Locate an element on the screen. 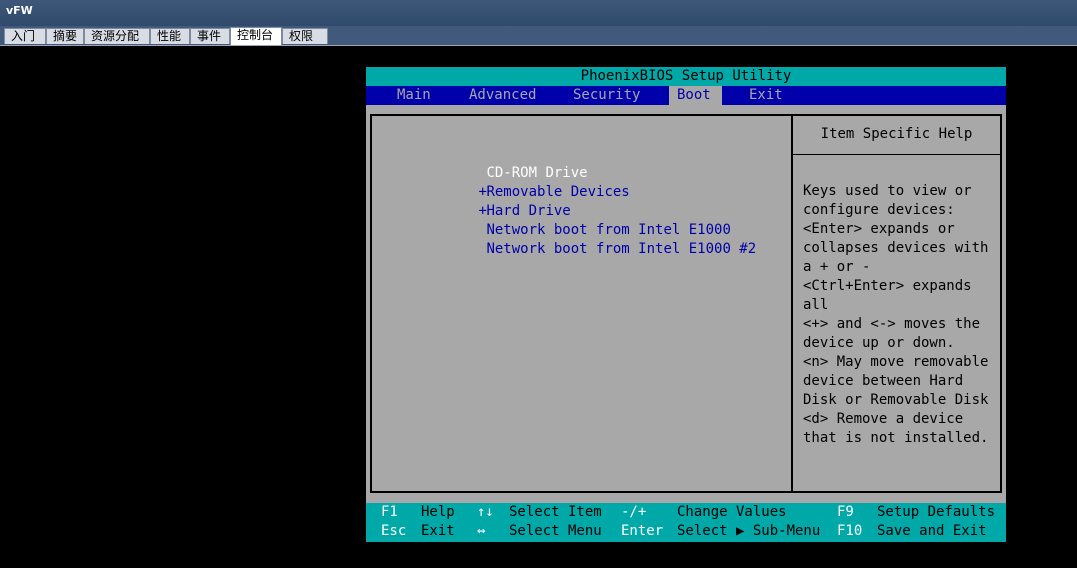  menu-advanced: Advanced is located at coordinates (502, 95).